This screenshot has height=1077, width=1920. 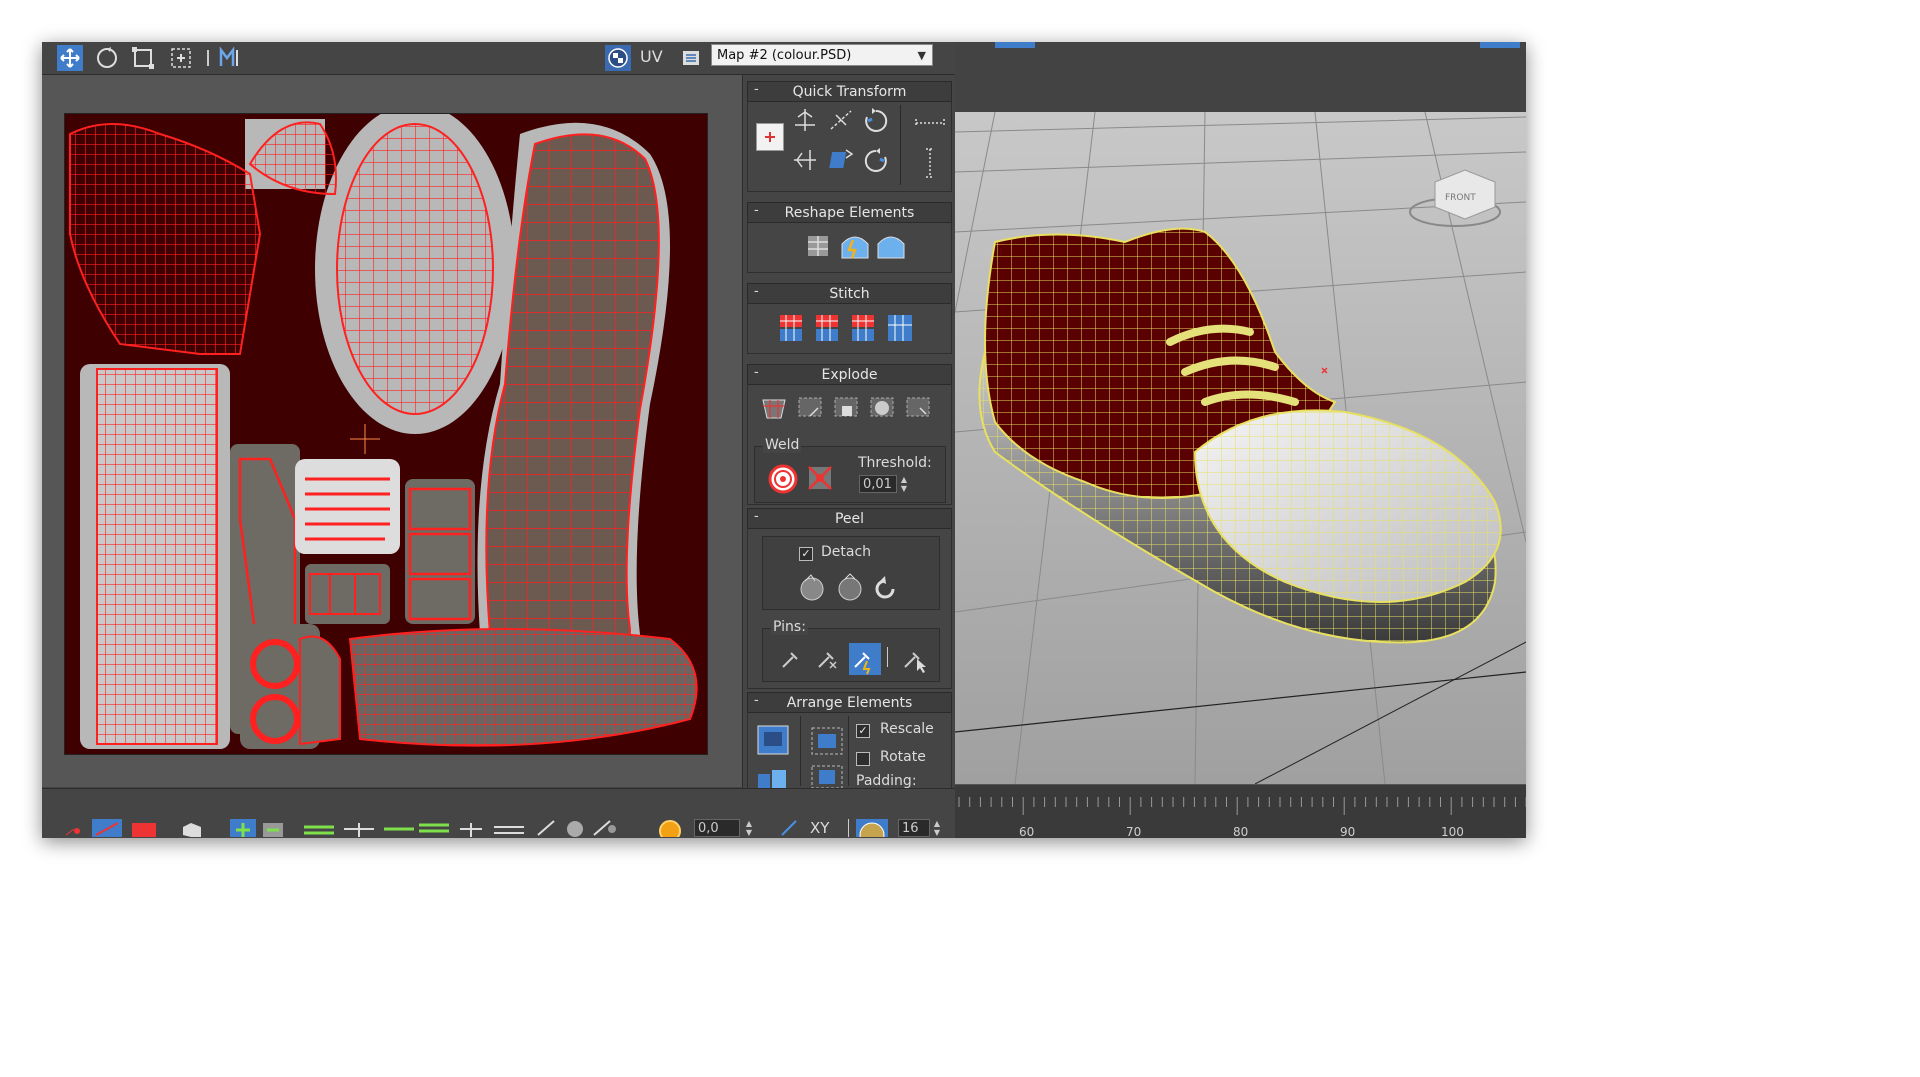 I want to click on stitch-custom-icon, so click(x=901, y=328).